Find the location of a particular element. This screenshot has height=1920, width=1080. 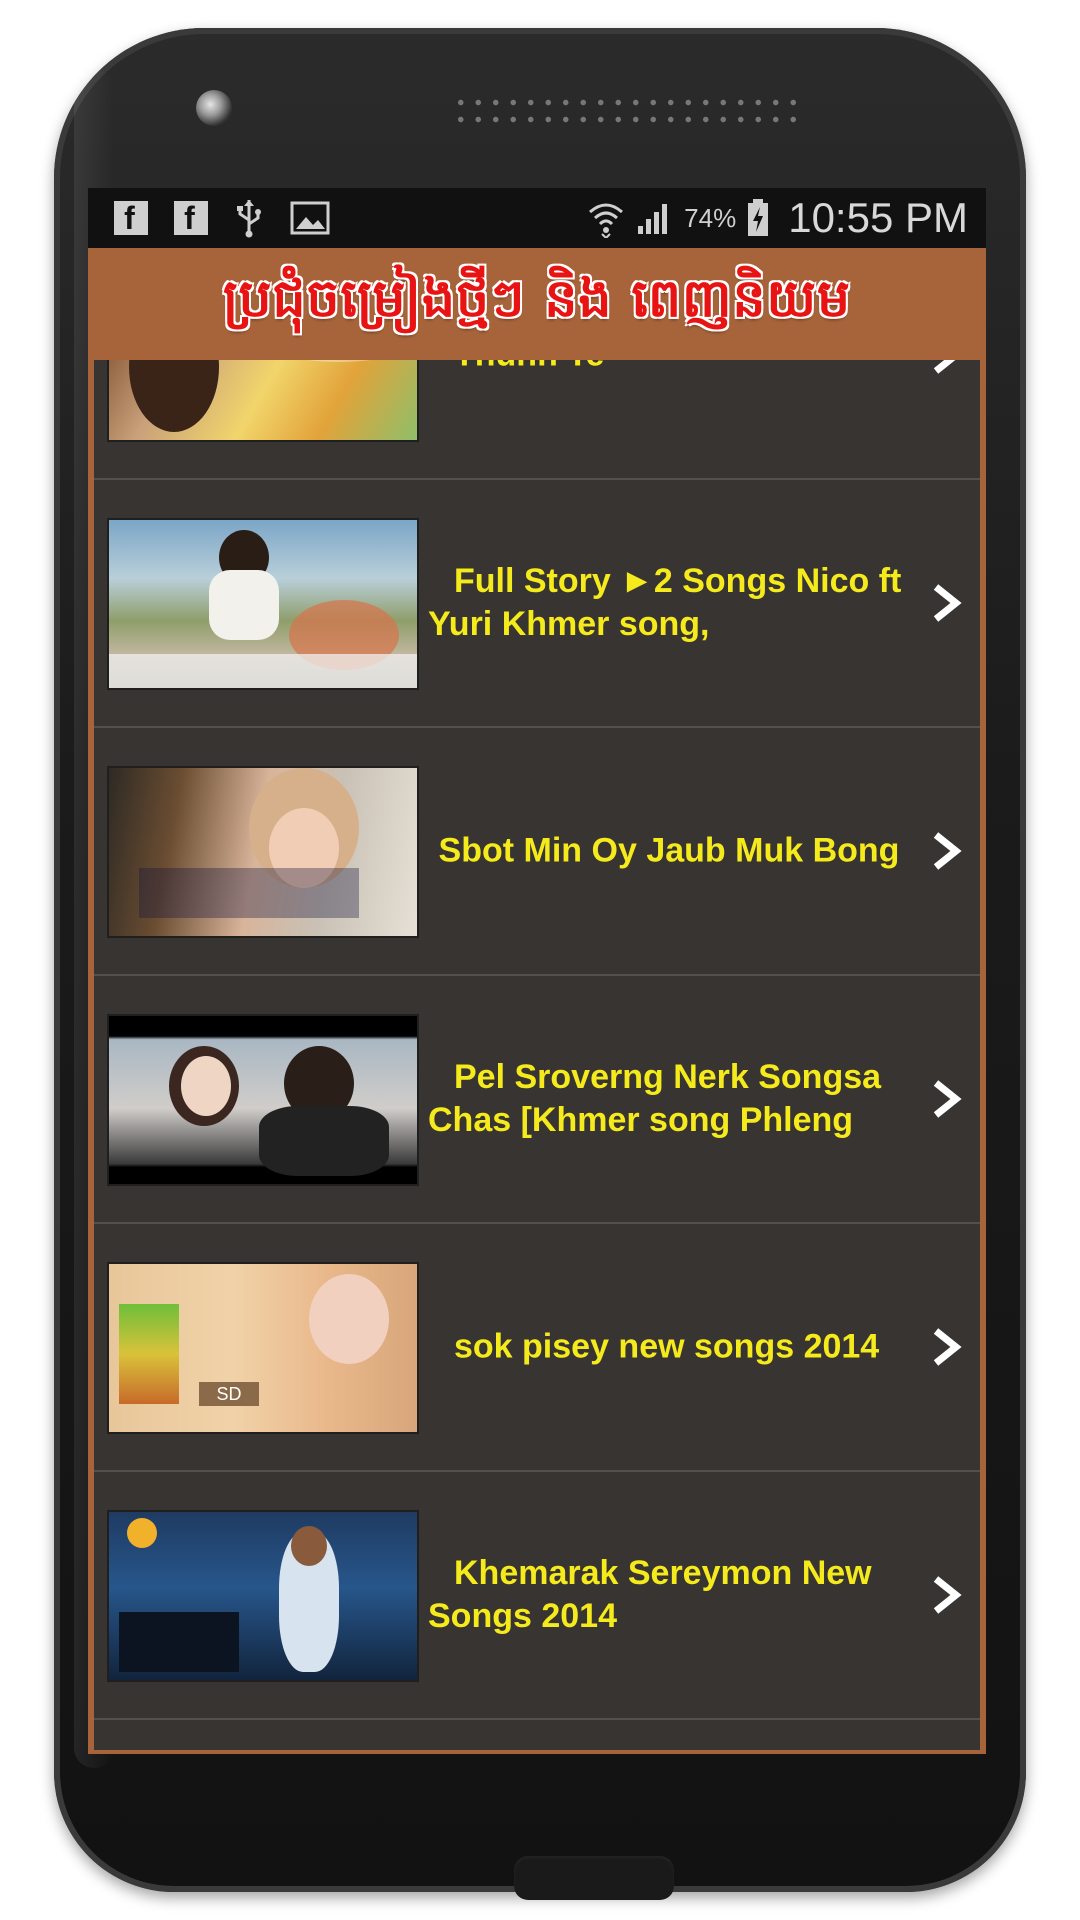

album-cover-thumbnail: SD is located at coordinates (263, 1348).